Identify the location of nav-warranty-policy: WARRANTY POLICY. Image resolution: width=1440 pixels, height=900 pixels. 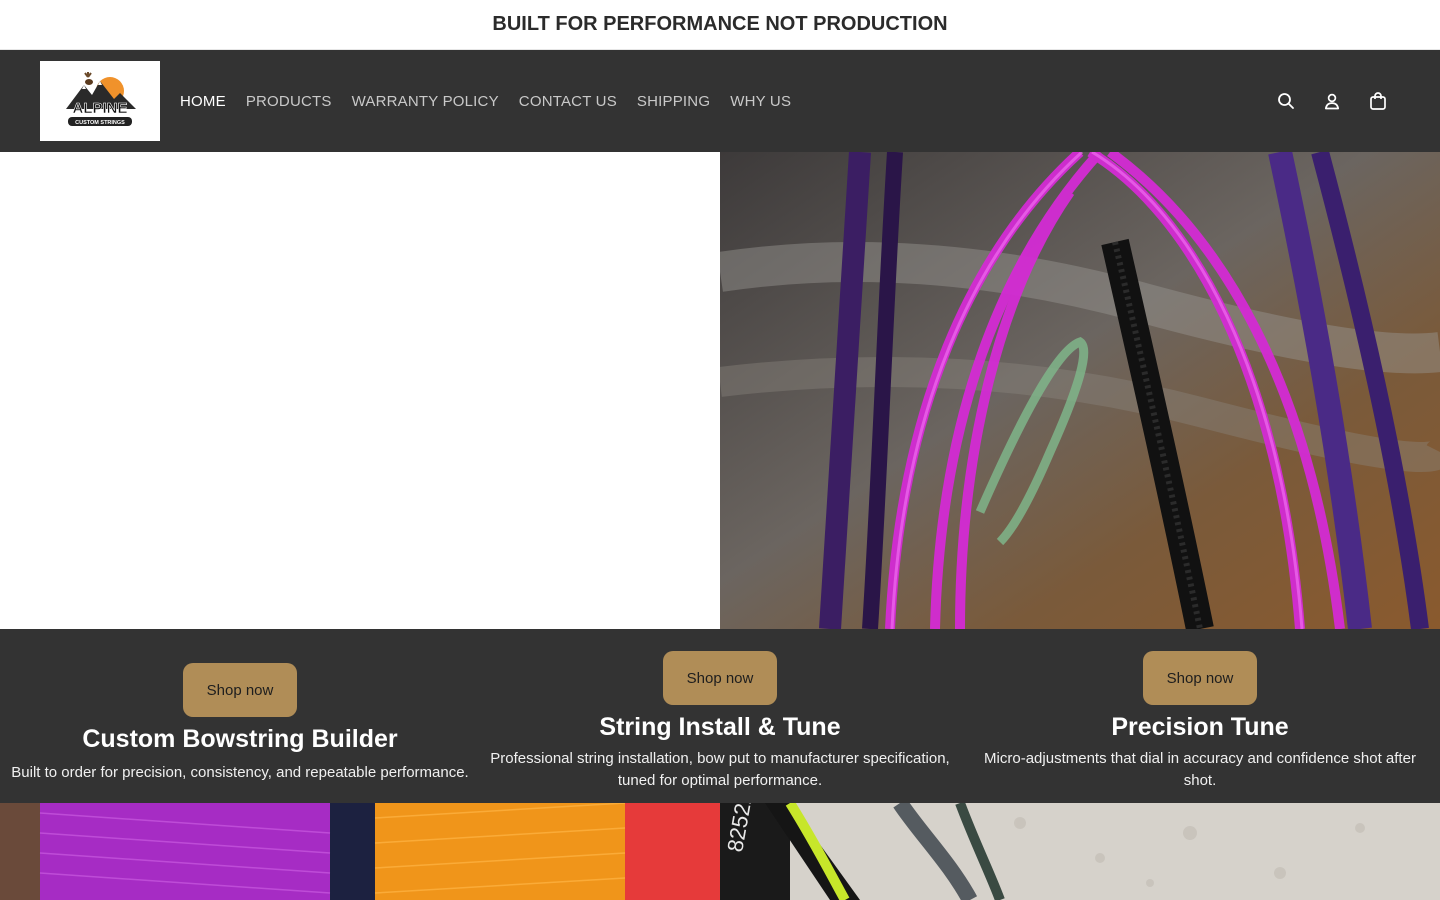
(425, 101).